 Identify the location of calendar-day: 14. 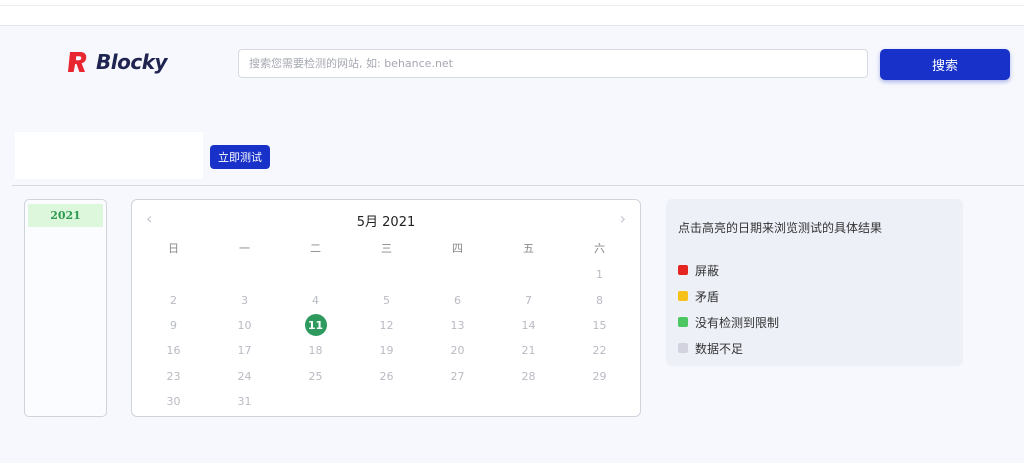
(528, 325).